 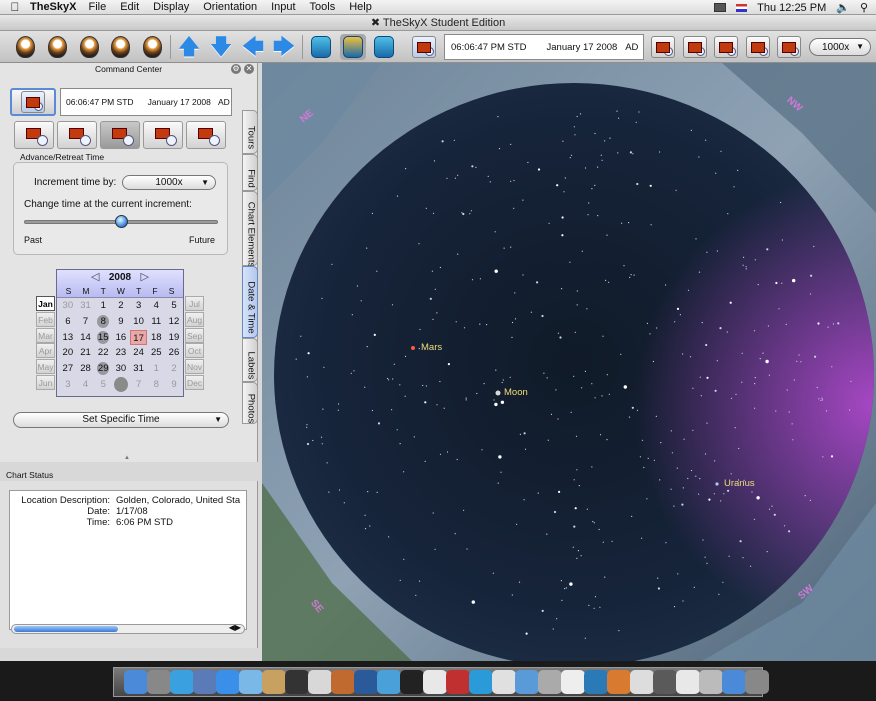 I want to click on calendar-day: 10, so click(x=139, y=322).